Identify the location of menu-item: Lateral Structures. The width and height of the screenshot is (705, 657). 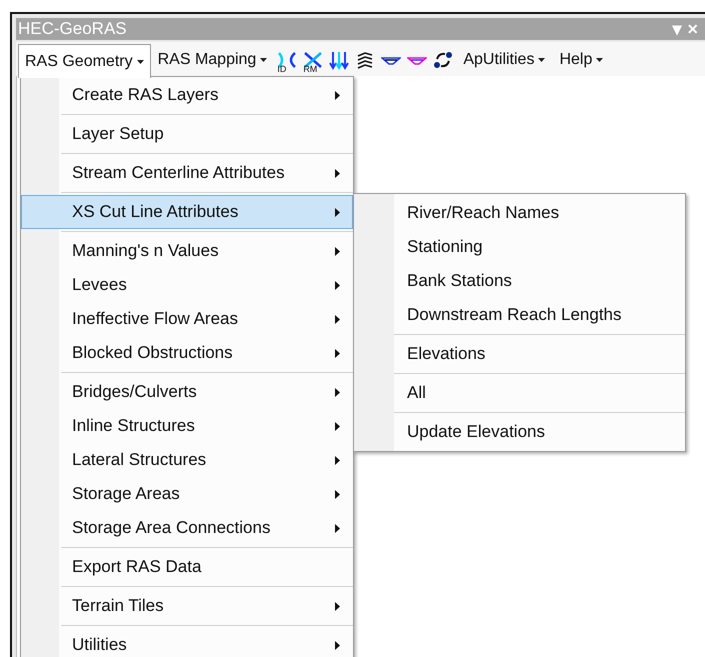
(187, 460).